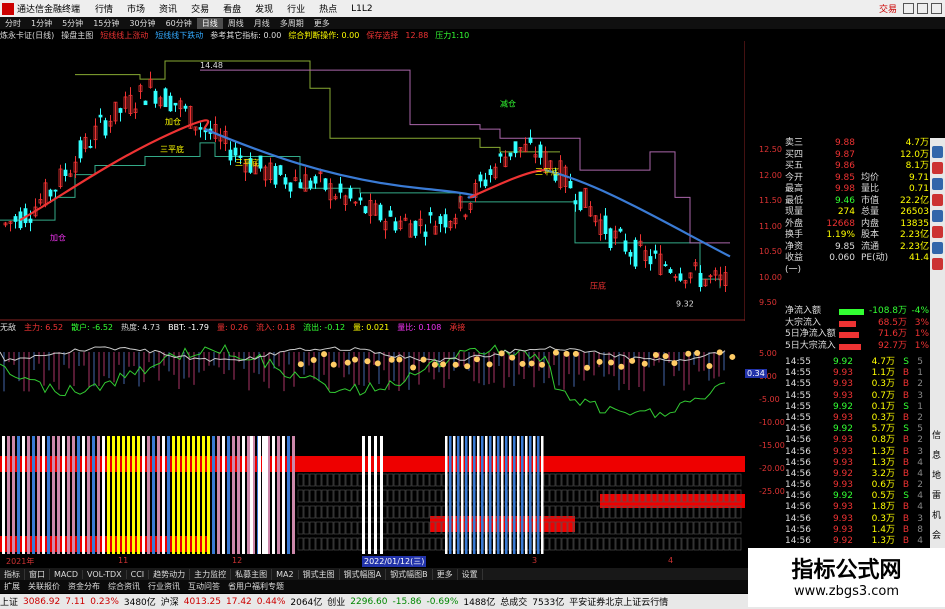 The height and width of the screenshot is (609, 945). I want to click on menu-item: 发现, so click(264, 8).